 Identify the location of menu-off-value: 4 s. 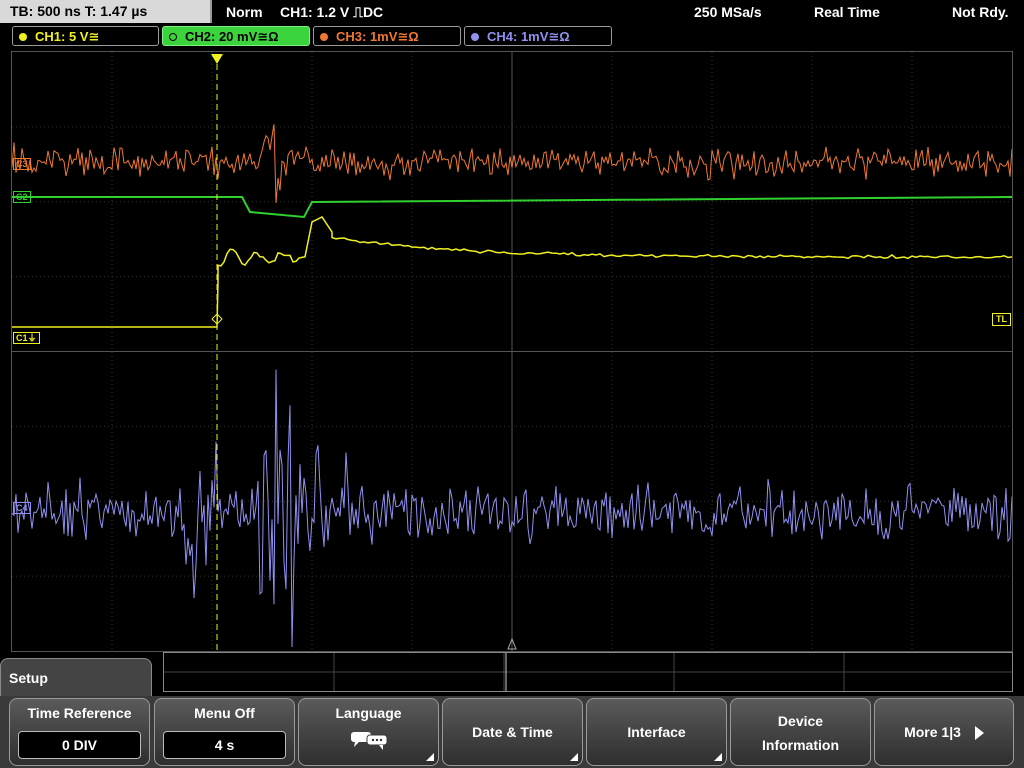
(224, 745).